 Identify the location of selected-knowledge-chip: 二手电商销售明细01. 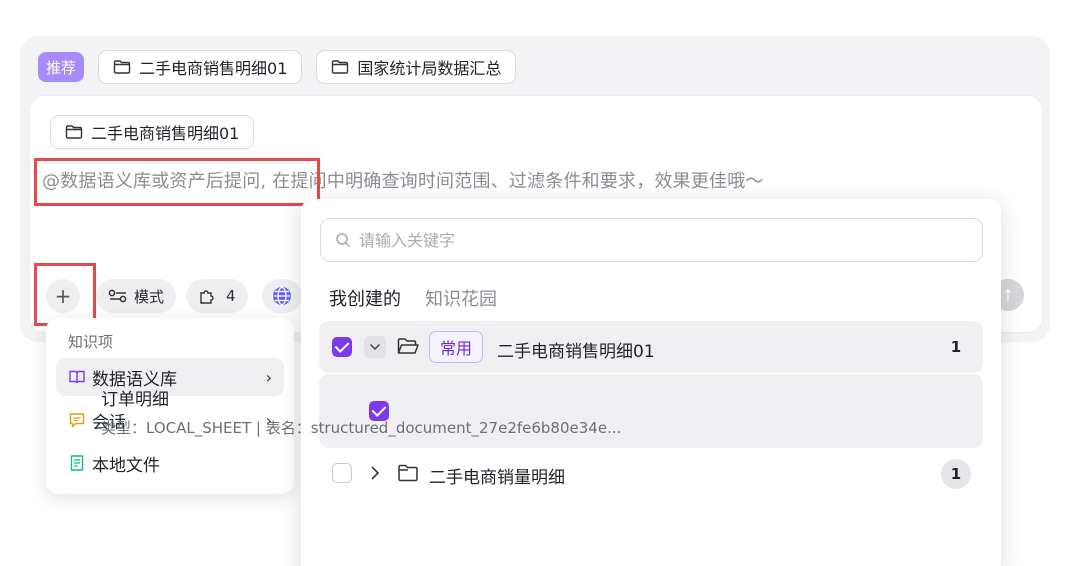
(152, 132).